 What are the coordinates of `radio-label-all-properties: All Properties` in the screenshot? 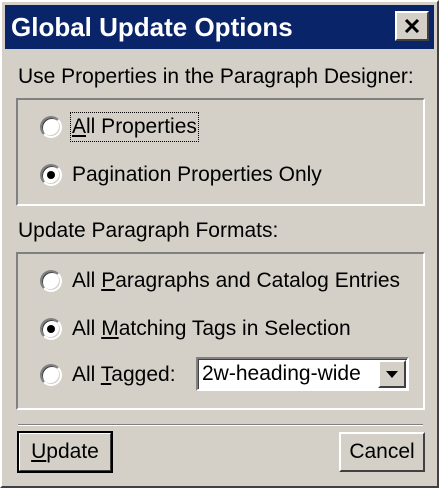 It's located at (134, 127).